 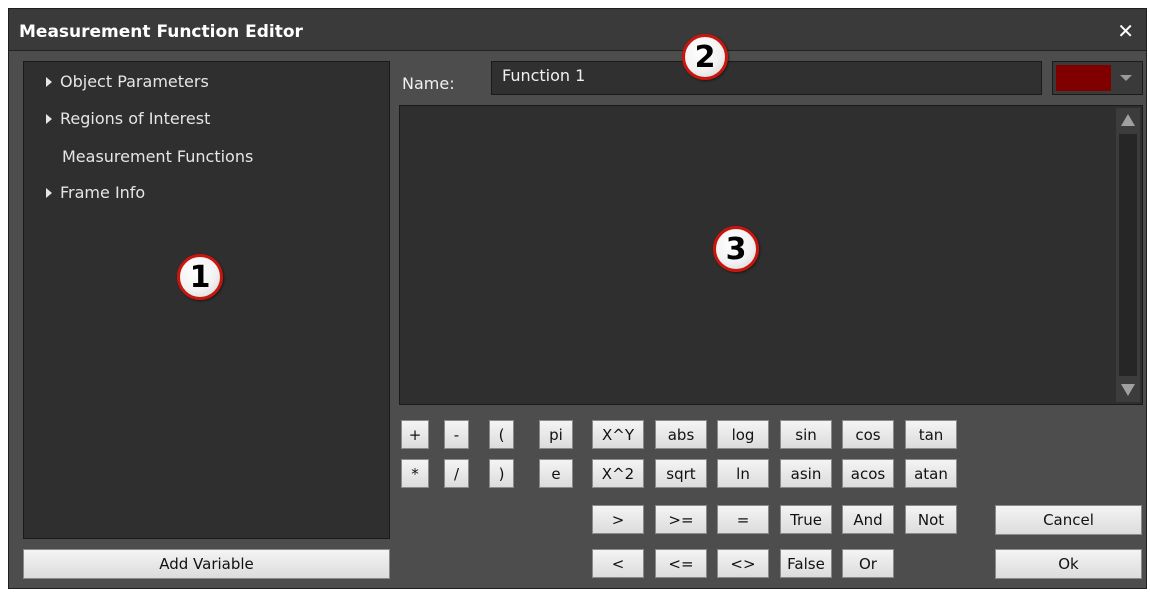 What do you see at coordinates (1125, 31) in the screenshot?
I see `close-icon: ✕` at bounding box center [1125, 31].